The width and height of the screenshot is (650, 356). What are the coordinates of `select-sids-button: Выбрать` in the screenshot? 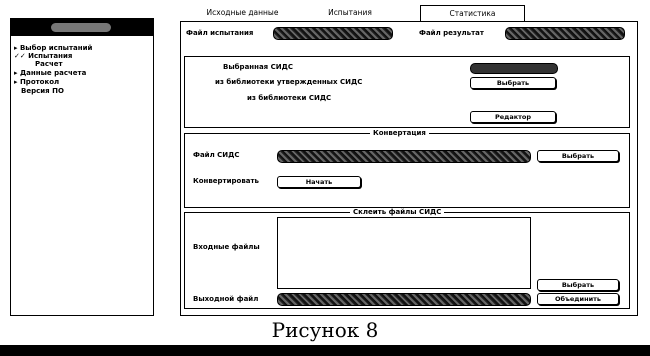 It's located at (513, 83).